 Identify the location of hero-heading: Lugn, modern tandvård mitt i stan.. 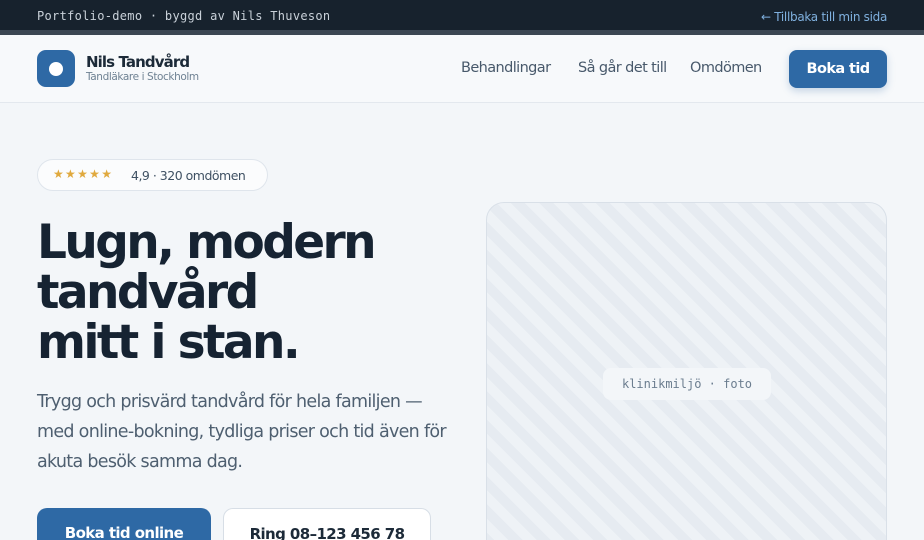
(247, 293).